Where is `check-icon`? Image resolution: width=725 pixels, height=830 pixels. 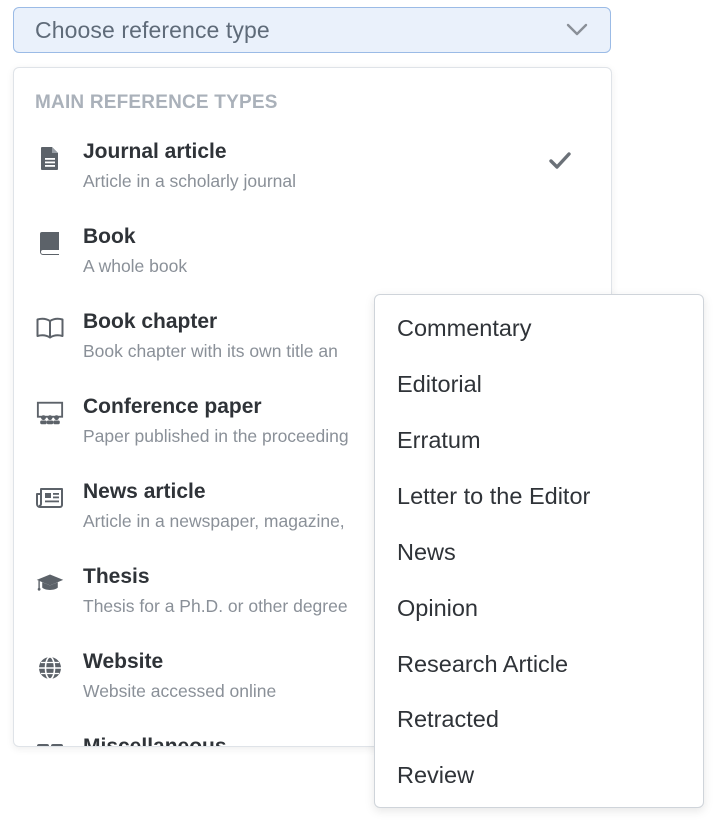 check-icon is located at coordinates (560, 161).